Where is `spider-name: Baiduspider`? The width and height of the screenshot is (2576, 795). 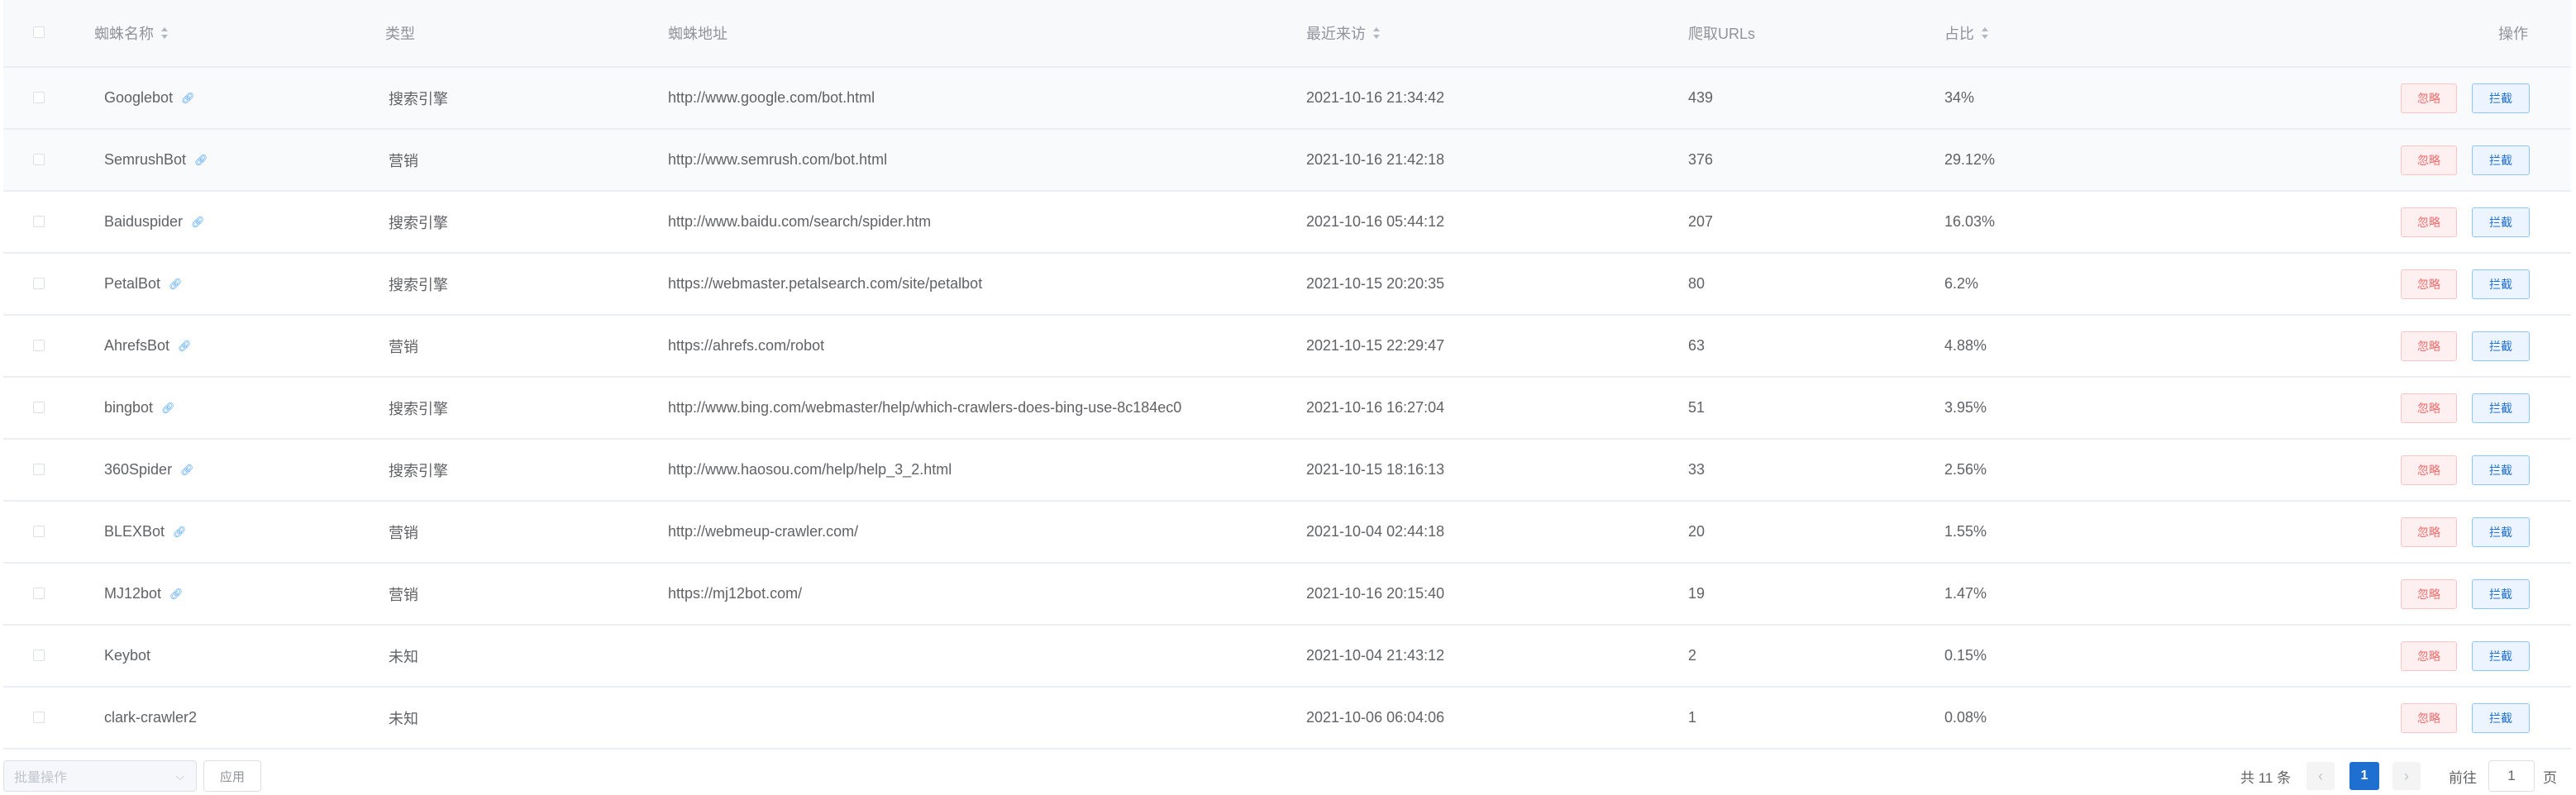 spider-name: Baiduspider is located at coordinates (144, 221).